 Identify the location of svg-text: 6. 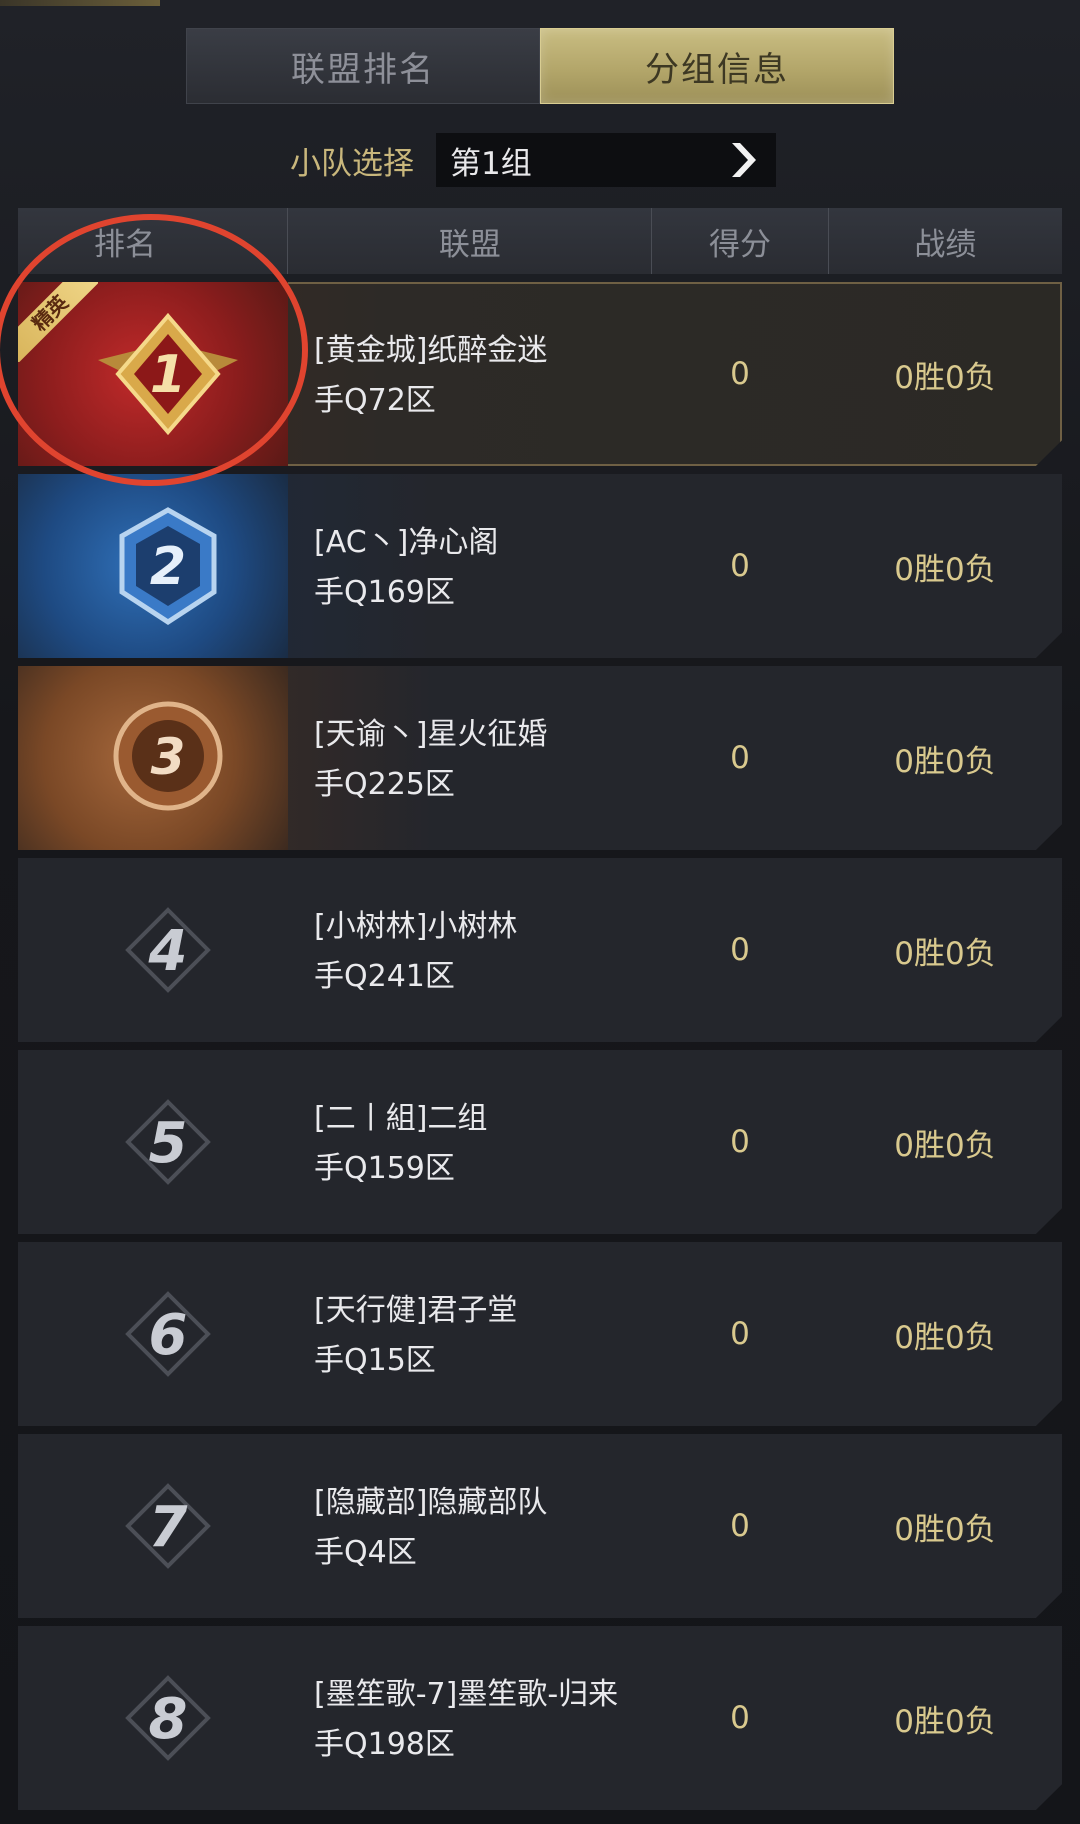
(168, 1335).